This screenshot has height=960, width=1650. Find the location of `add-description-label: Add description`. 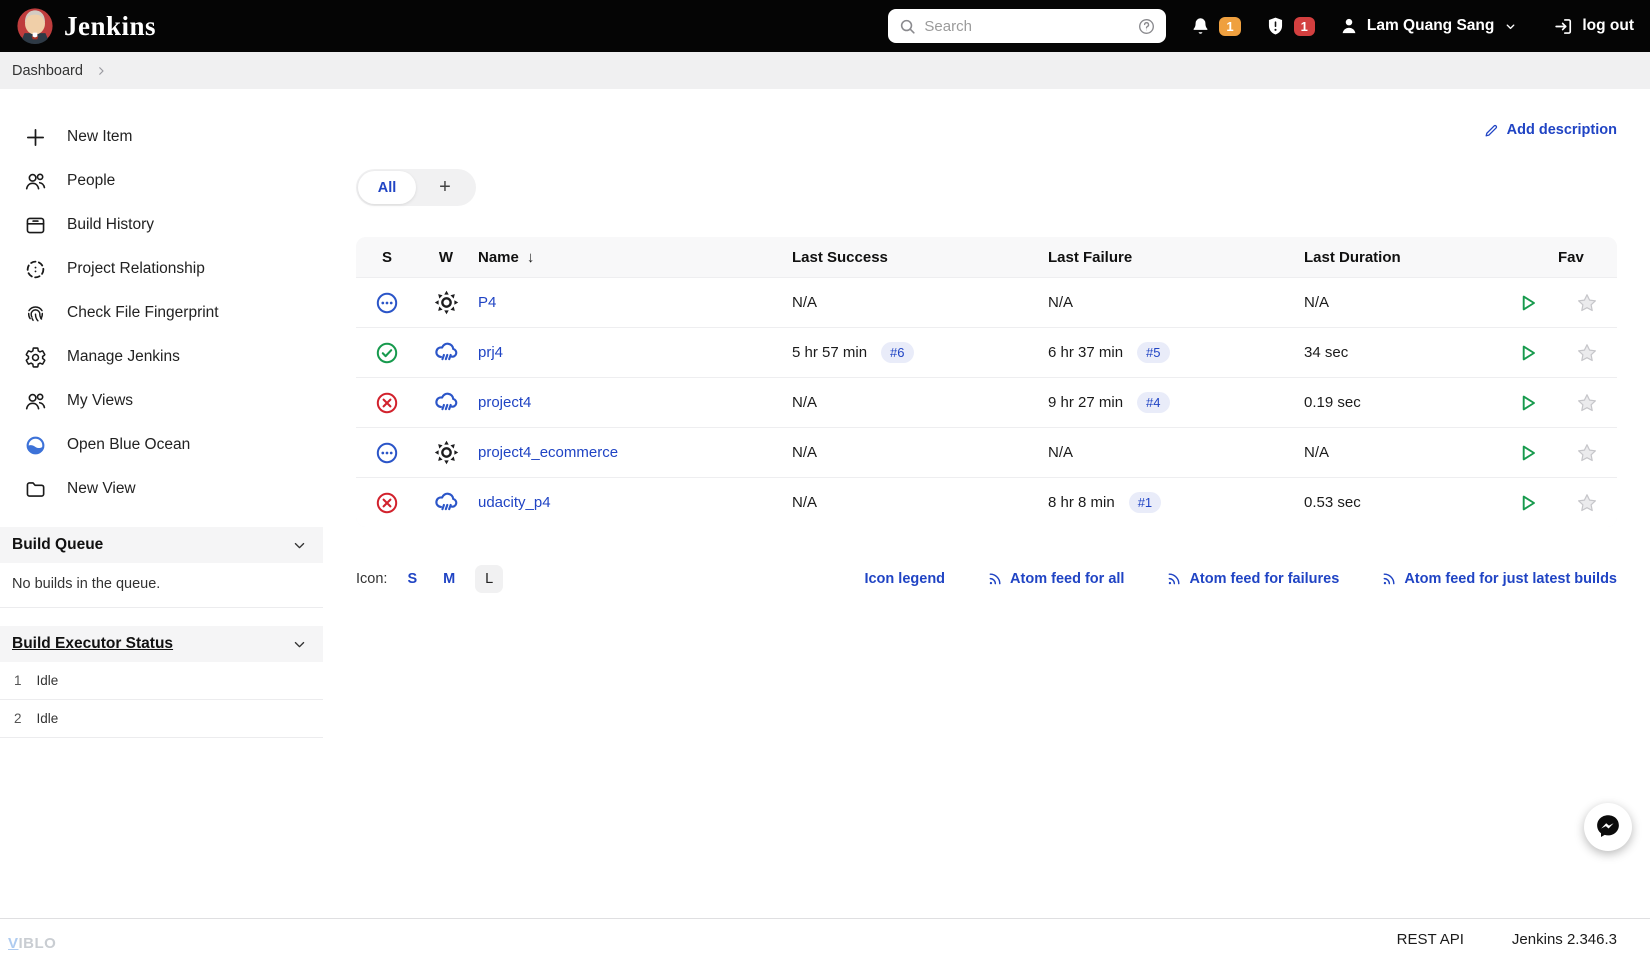

add-description-label: Add description is located at coordinates (1561, 130).